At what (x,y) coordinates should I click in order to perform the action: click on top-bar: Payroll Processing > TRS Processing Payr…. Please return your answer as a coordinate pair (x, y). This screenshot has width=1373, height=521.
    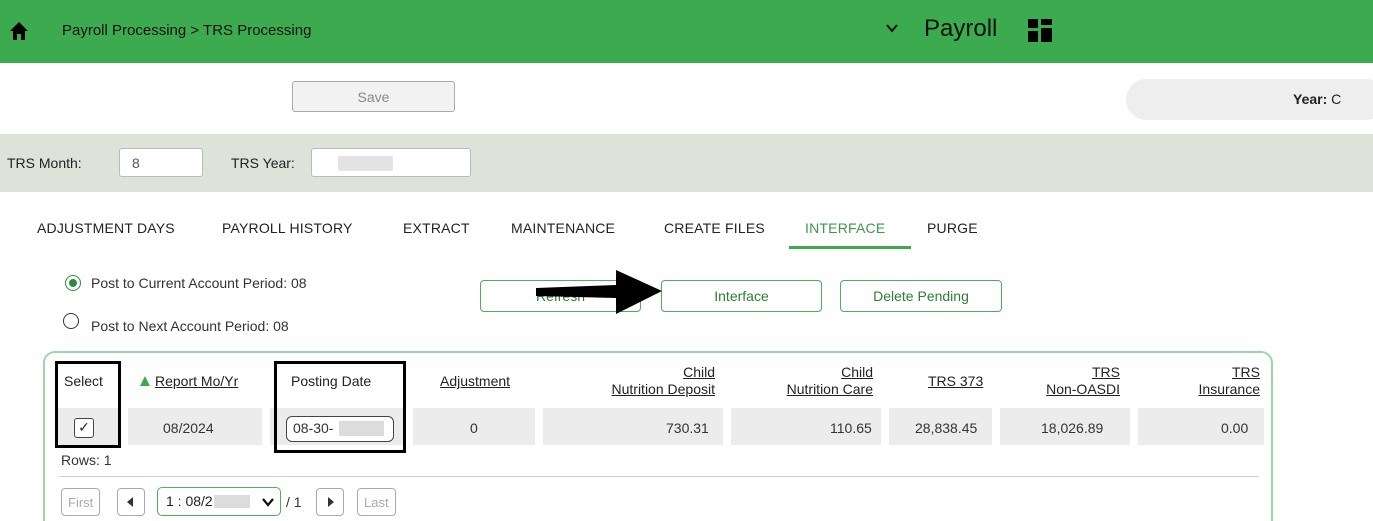
    Looking at the image, I should click on (686, 31).